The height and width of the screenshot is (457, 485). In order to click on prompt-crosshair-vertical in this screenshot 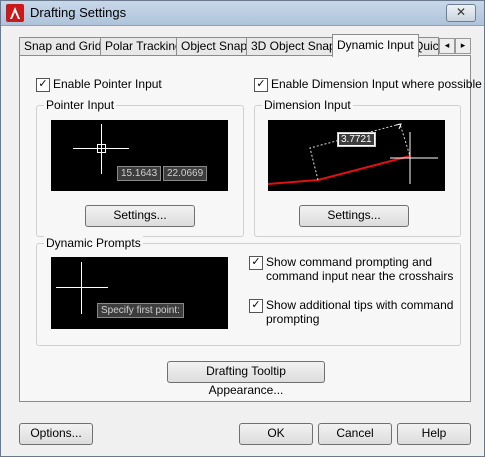, I will do `click(81, 288)`.